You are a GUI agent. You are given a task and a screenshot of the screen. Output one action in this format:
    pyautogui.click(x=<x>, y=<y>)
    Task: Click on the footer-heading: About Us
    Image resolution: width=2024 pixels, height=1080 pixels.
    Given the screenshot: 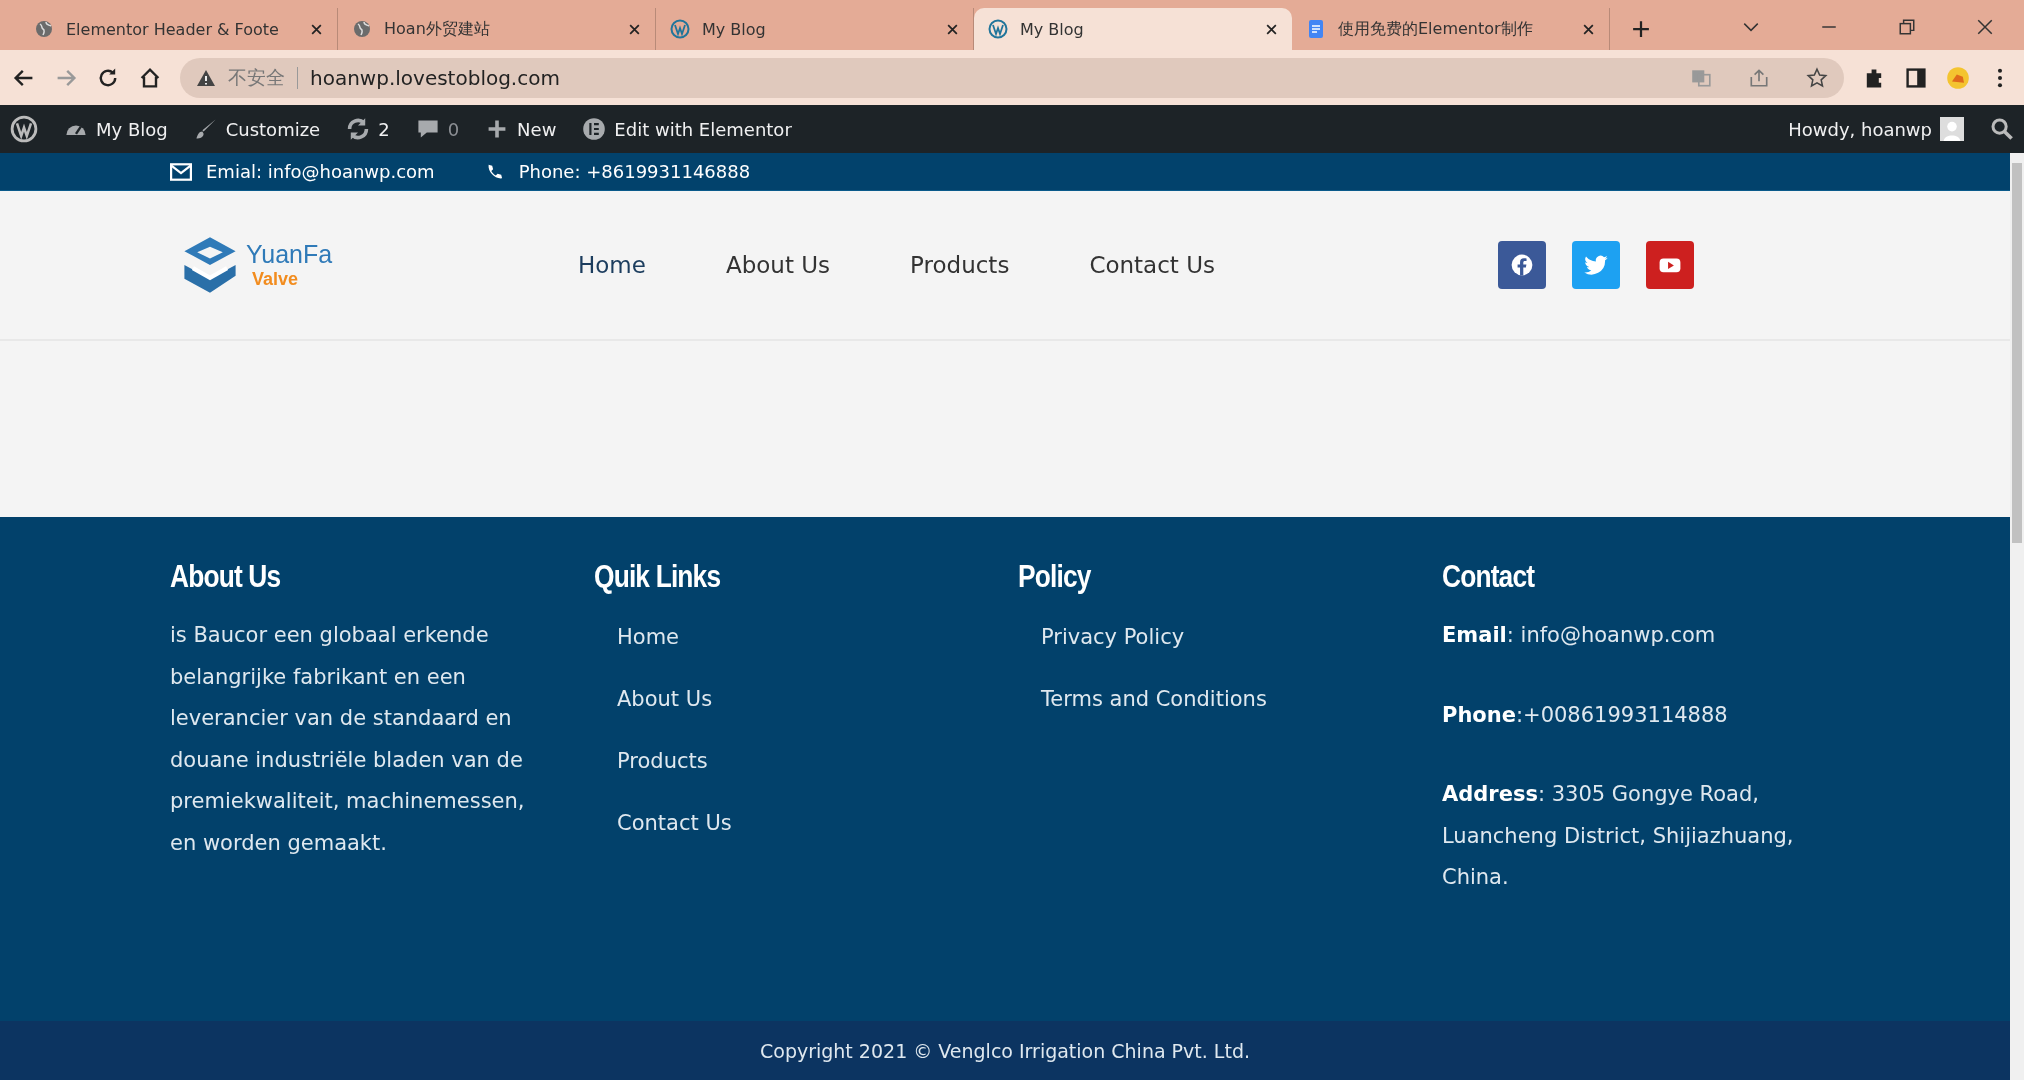 What is the action you would take?
    pyautogui.click(x=226, y=577)
    